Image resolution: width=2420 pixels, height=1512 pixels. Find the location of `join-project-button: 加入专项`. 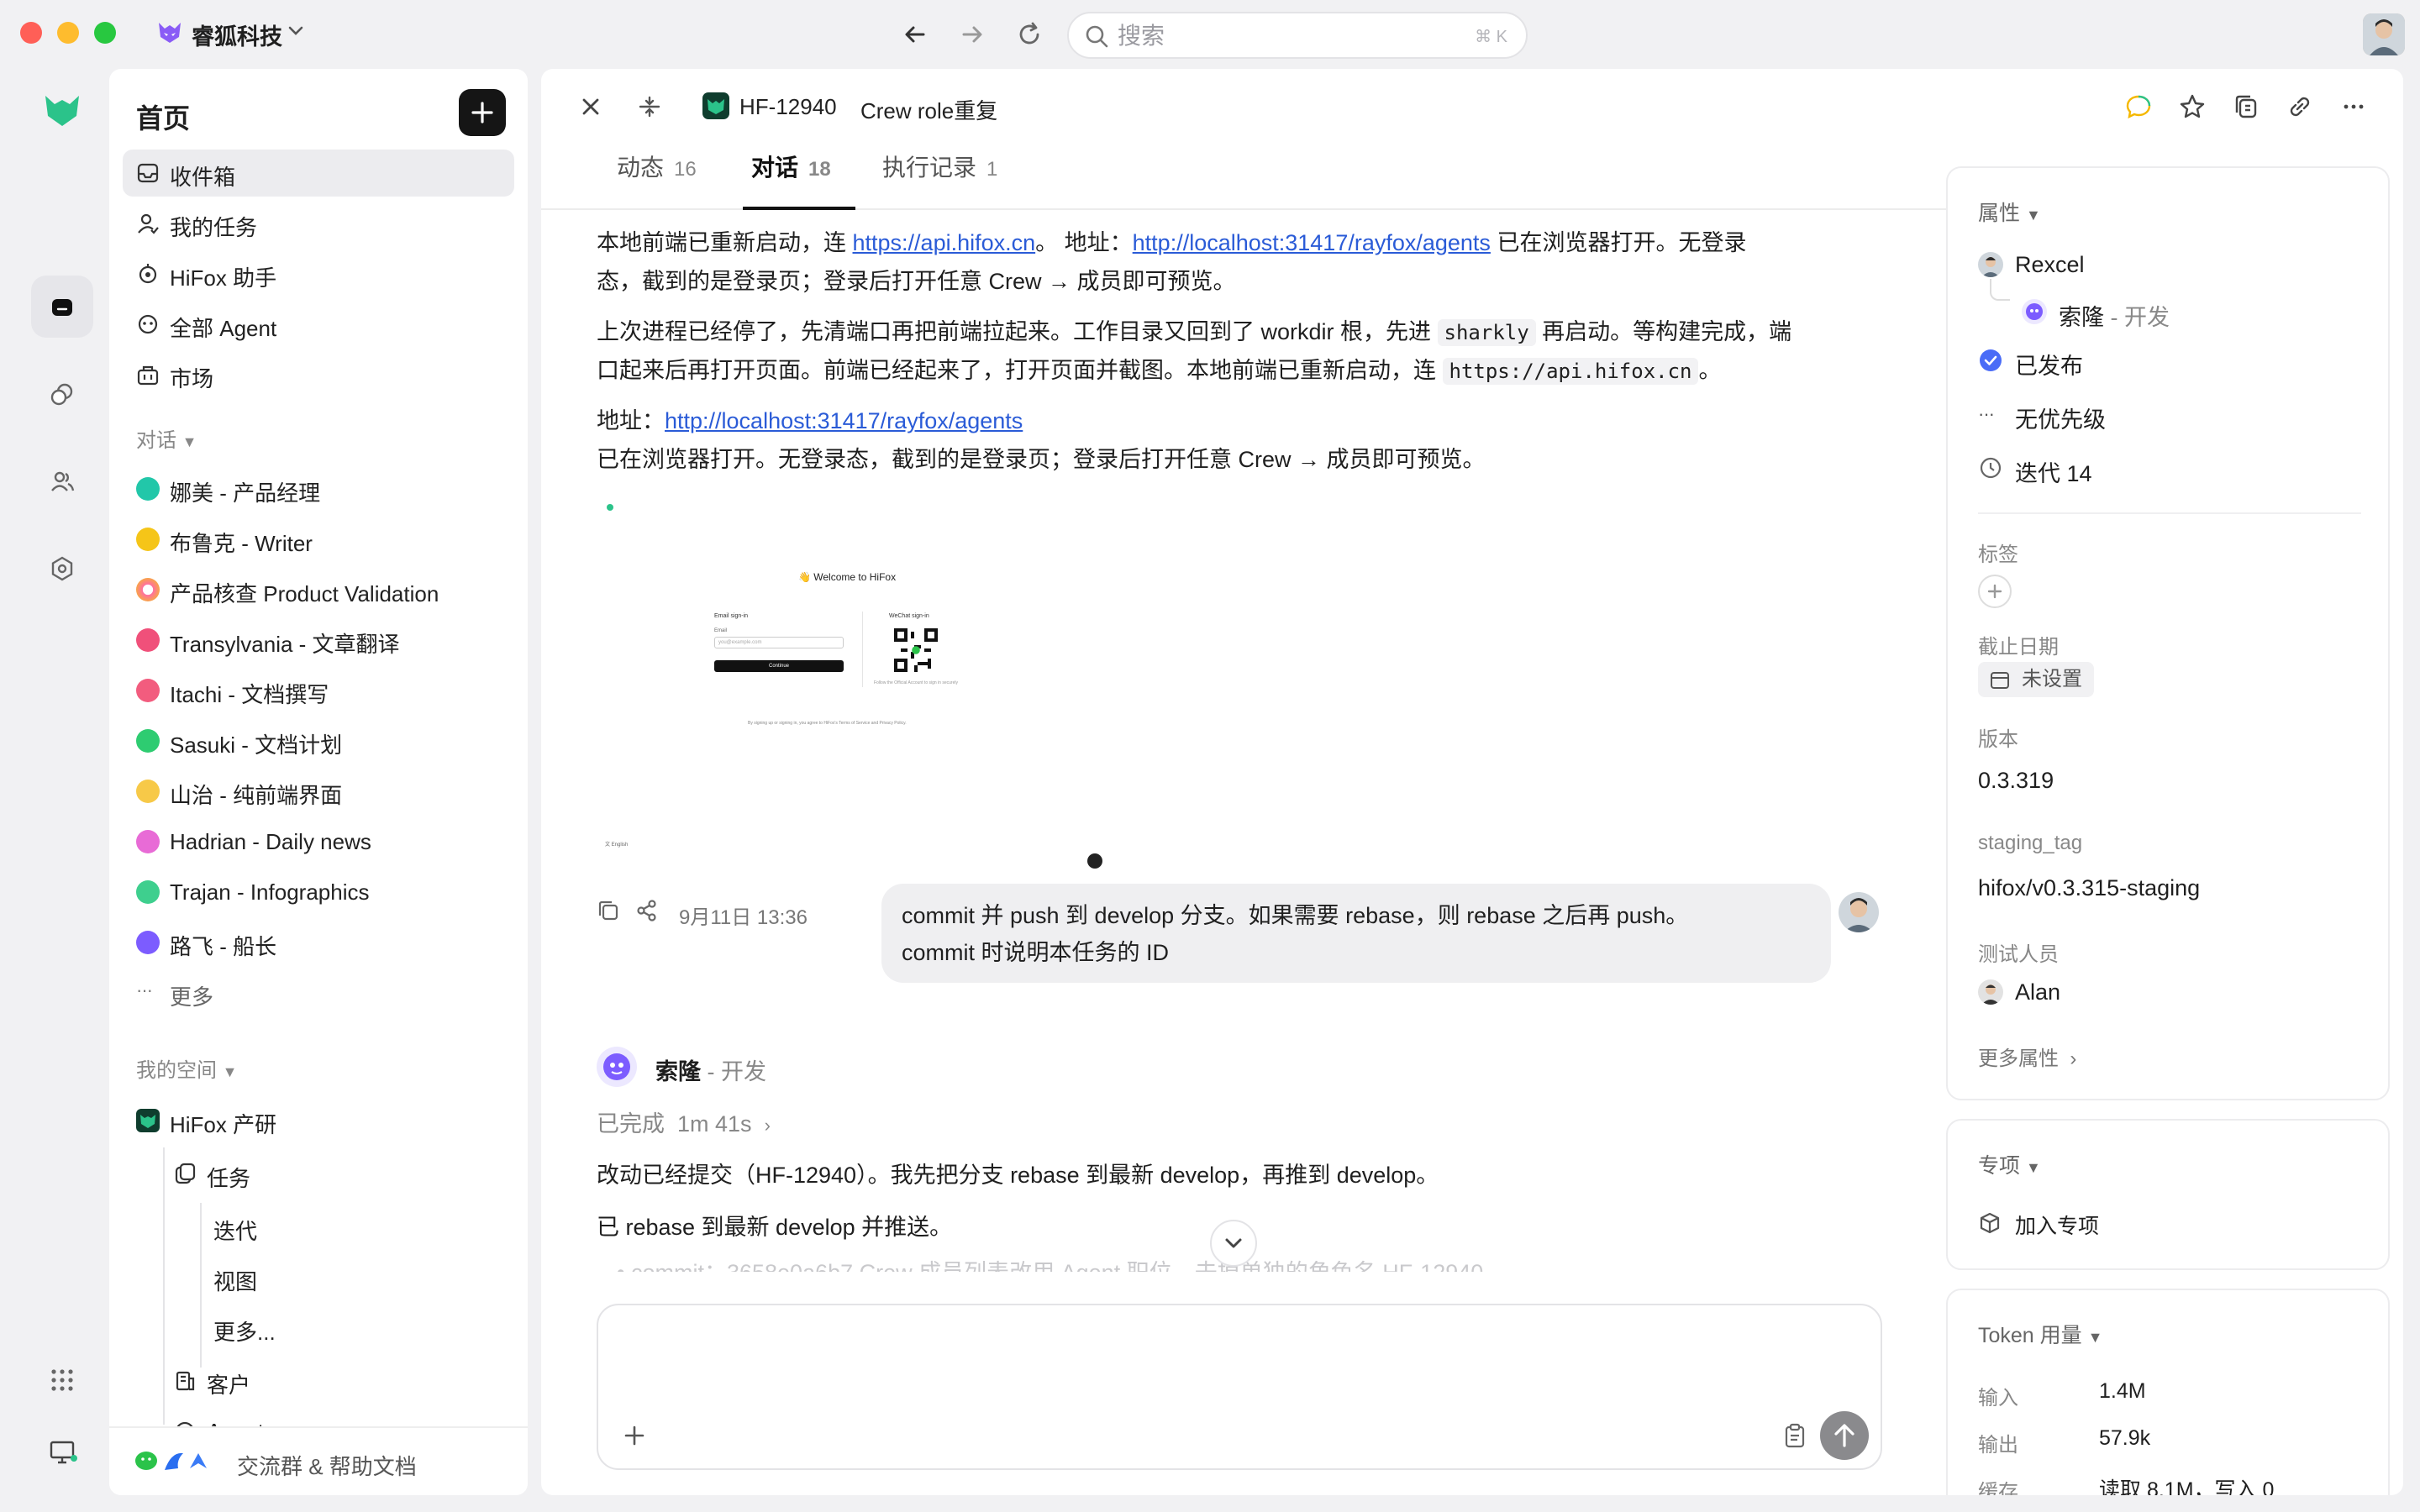

join-project-button: 加入专项 is located at coordinates (2057, 1225).